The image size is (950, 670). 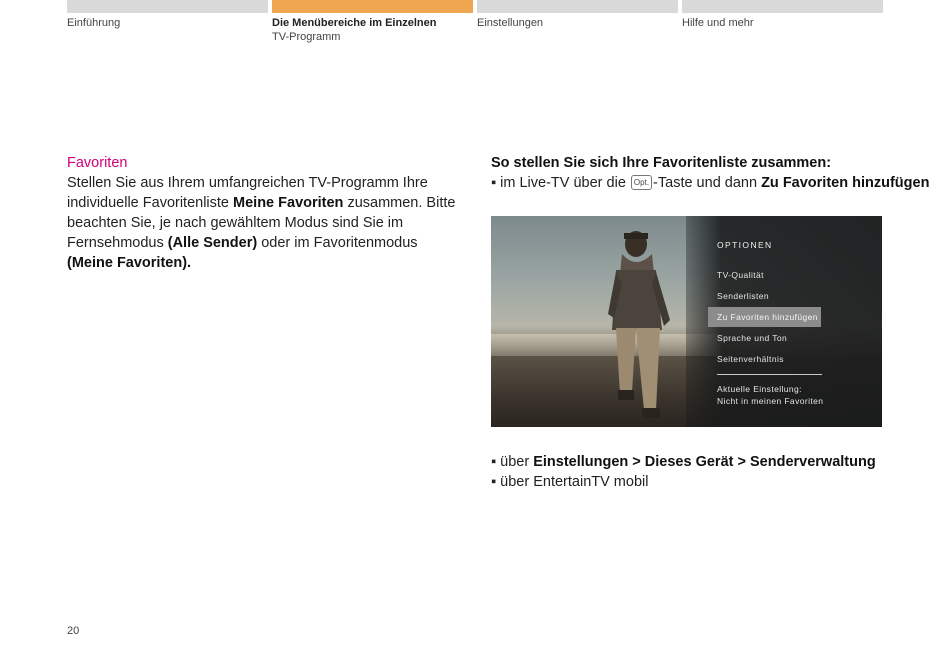 What do you see at coordinates (577, 14) in the screenshot?
I see `tab-einstellungen: Einstellungen` at bounding box center [577, 14].